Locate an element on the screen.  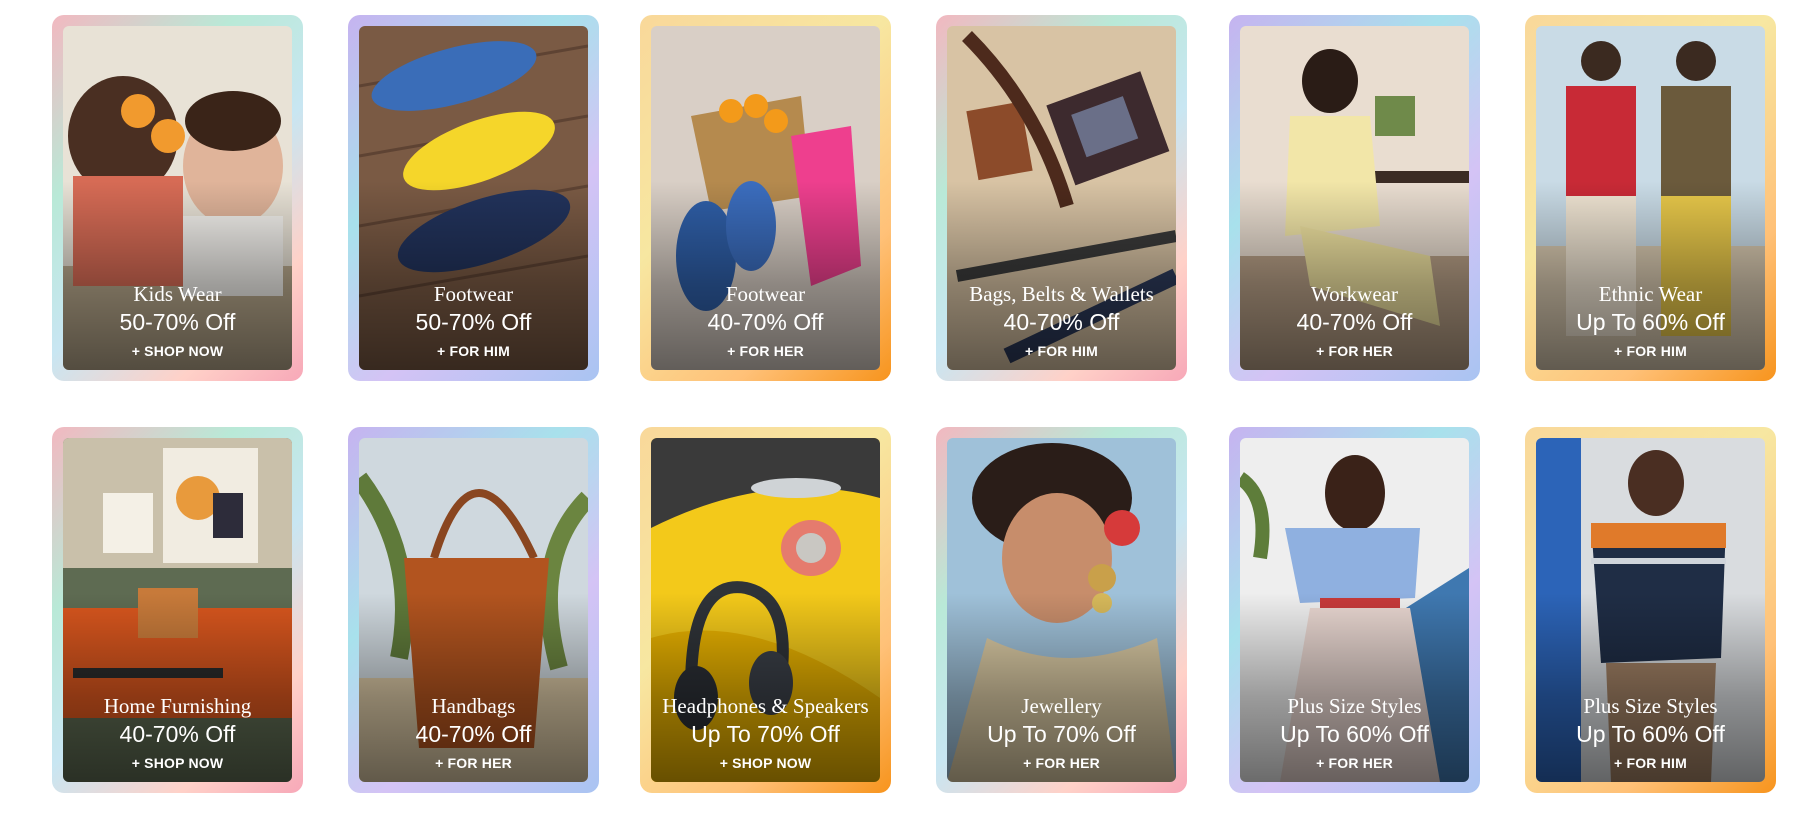
tile-caption: Footwear 40-70% Off + FOR HER is located at coordinates (765, 321).